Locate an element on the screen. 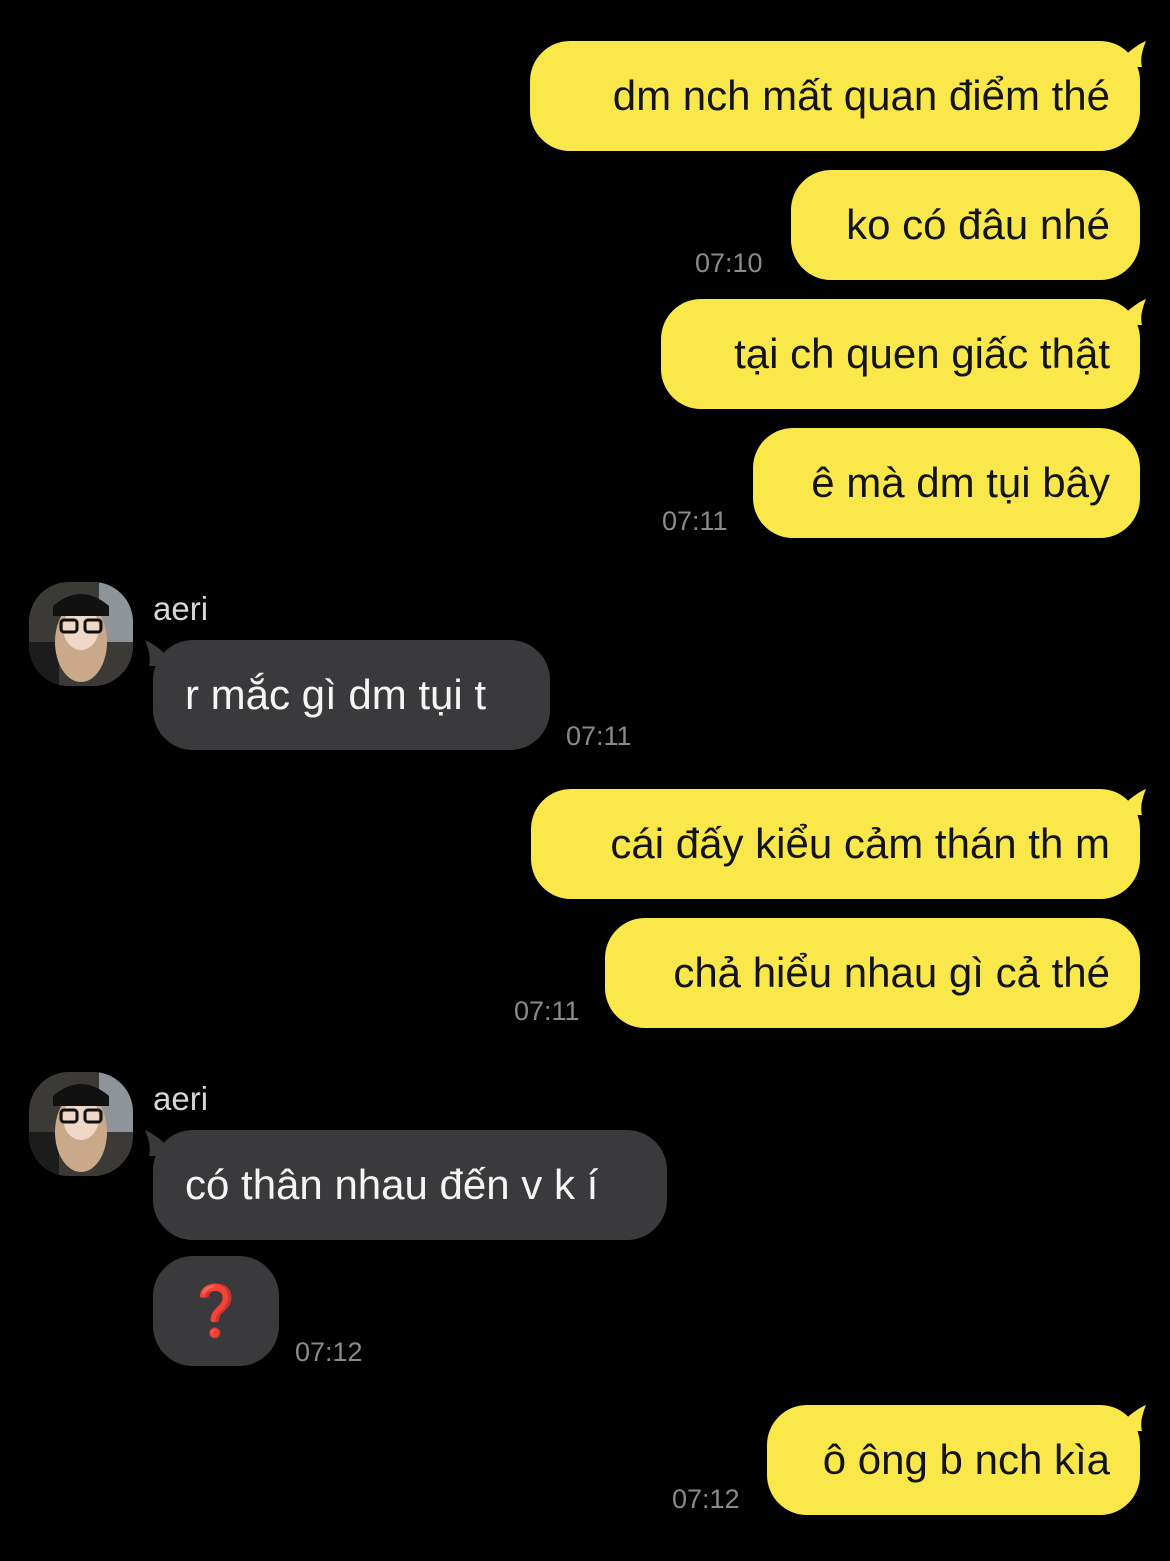 Image resolution: width=1170 pixels, height=1561 pixels. message-text: ô ông b nch kìa is located at coordinates (966, 1459).